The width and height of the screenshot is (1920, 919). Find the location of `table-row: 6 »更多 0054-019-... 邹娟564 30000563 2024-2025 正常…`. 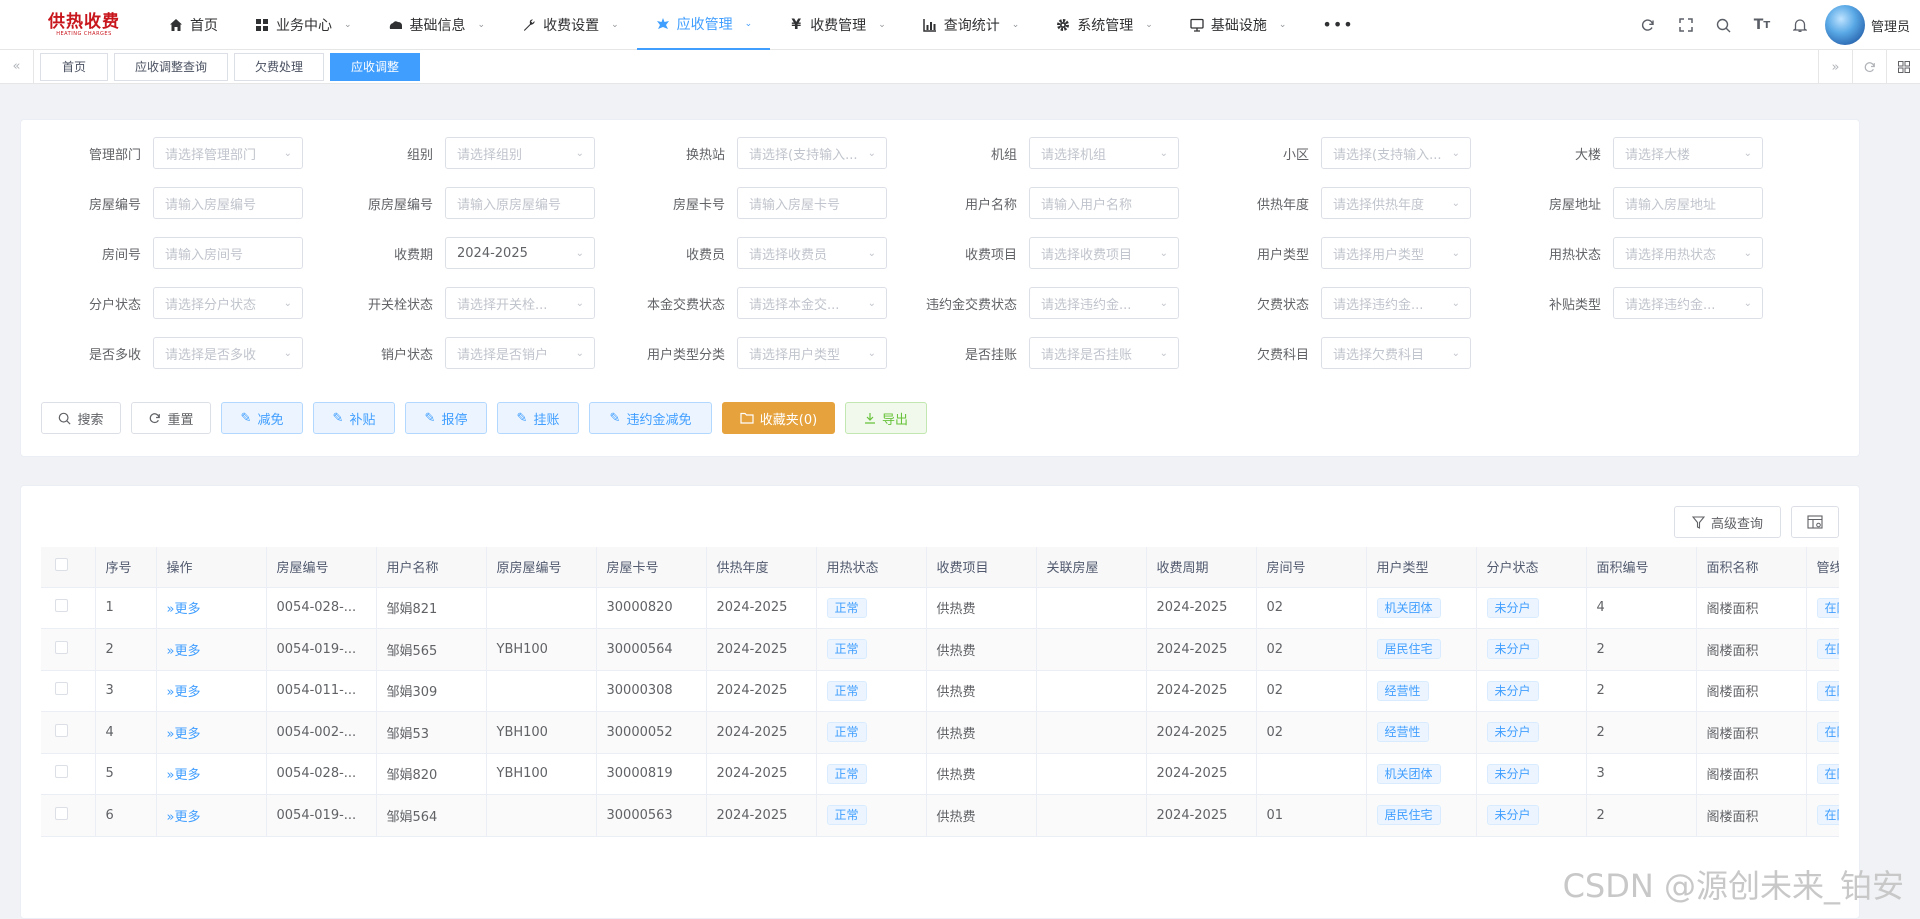

table-row: 6 »更多 0054-019-... 邹娟564 30000563 2024-2025 正常… is located at coordinates (940, 815).